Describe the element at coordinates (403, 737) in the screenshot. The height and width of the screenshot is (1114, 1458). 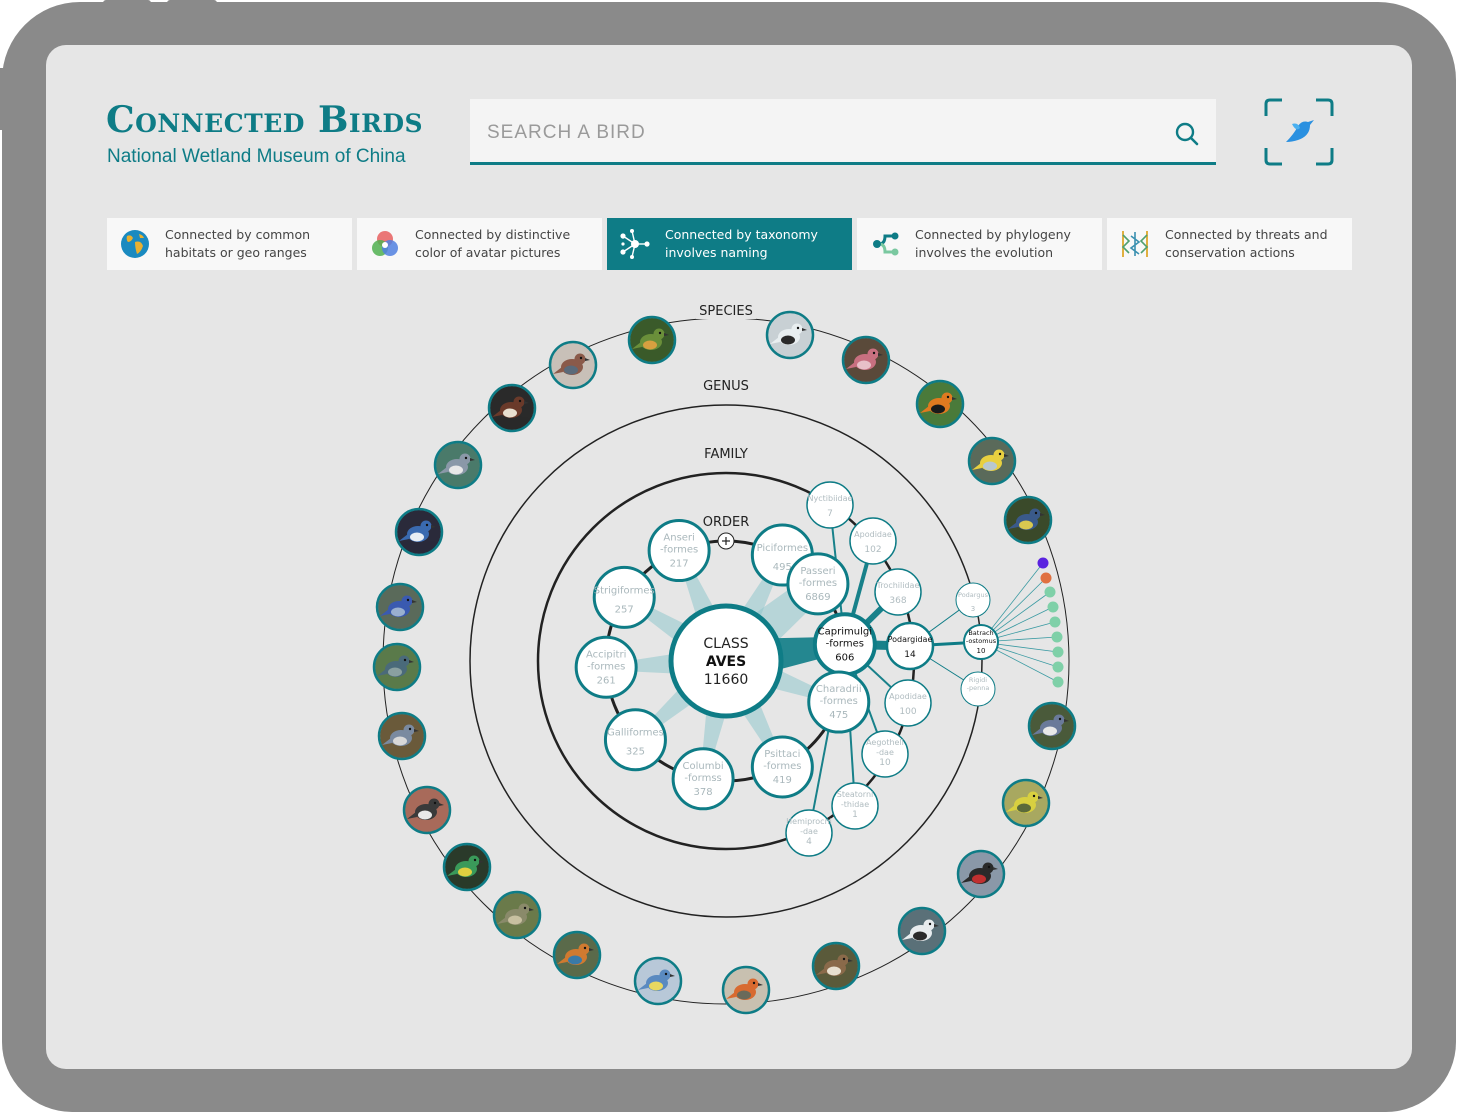
I see `heron-avatar` at that location.